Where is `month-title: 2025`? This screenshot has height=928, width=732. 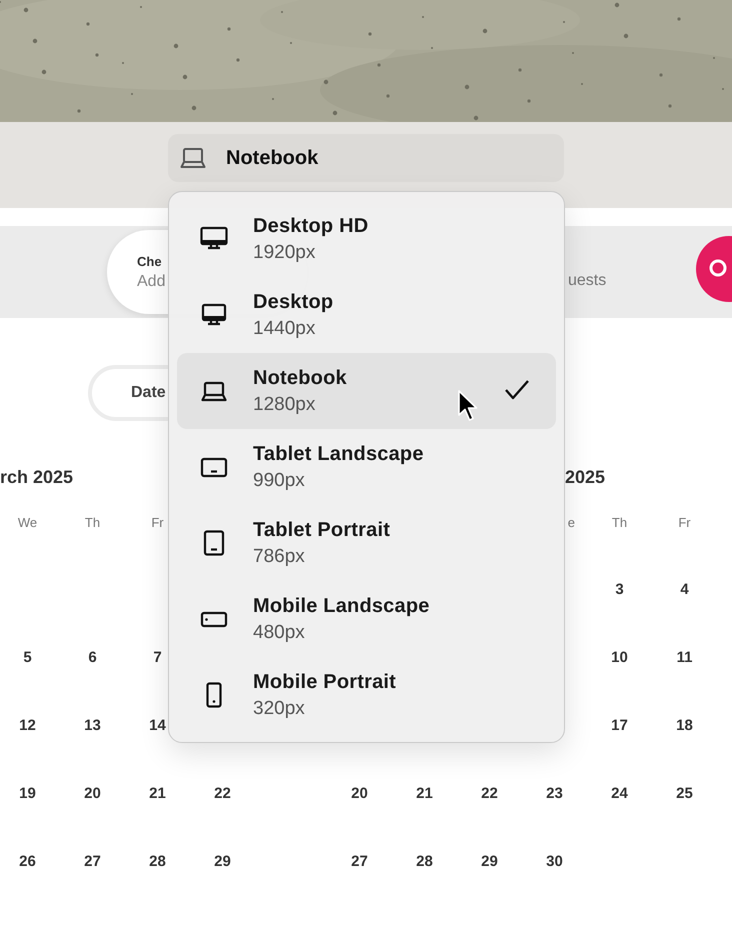
month-title: 2025 is located at coordinates (585, 477).